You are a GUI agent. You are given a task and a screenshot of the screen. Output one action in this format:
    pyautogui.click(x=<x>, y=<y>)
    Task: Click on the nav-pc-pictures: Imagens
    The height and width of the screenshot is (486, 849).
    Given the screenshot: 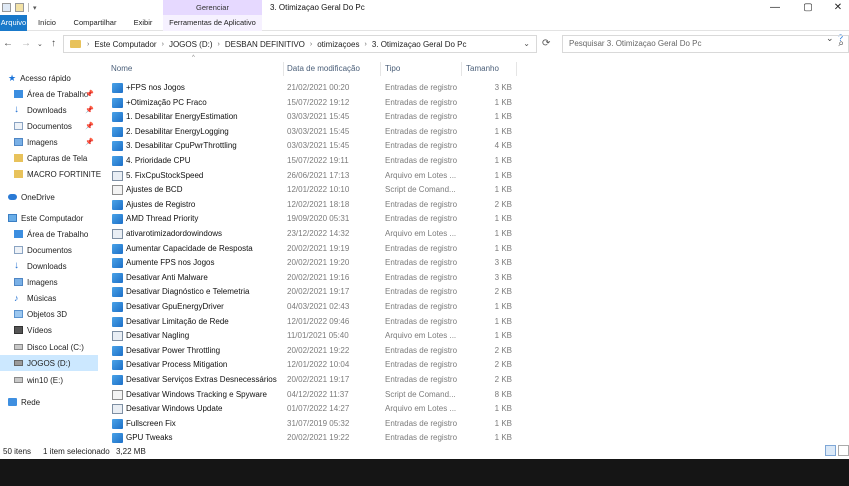 What is the action you would take?
    pyautogui.click(x=49, y=282)
    